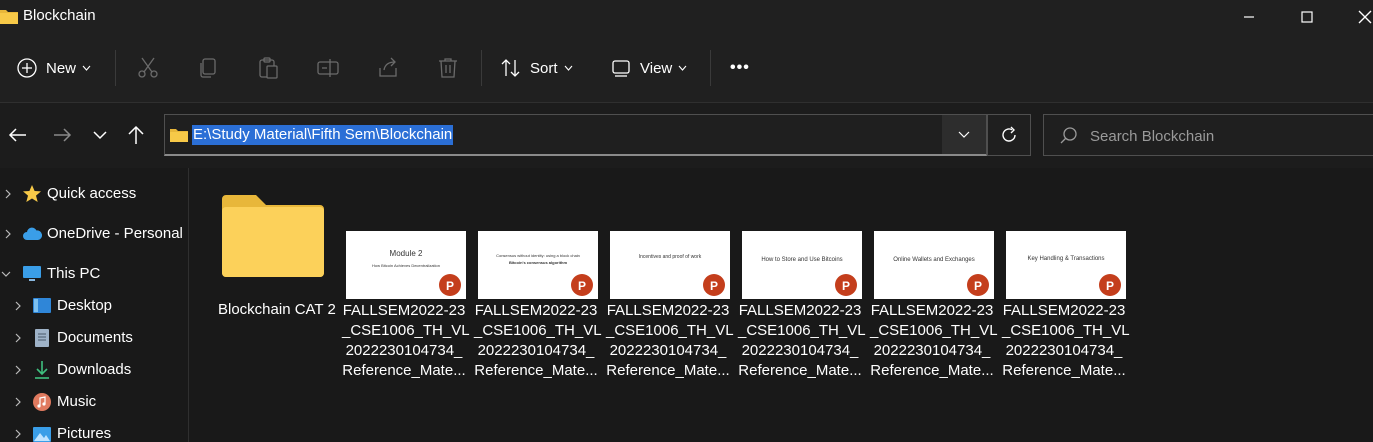 This screenshot has height=442, width=1373. I want to click on address-bar: E:\Study Material\Fifth Sem\Blockchain, so click(575, 135).